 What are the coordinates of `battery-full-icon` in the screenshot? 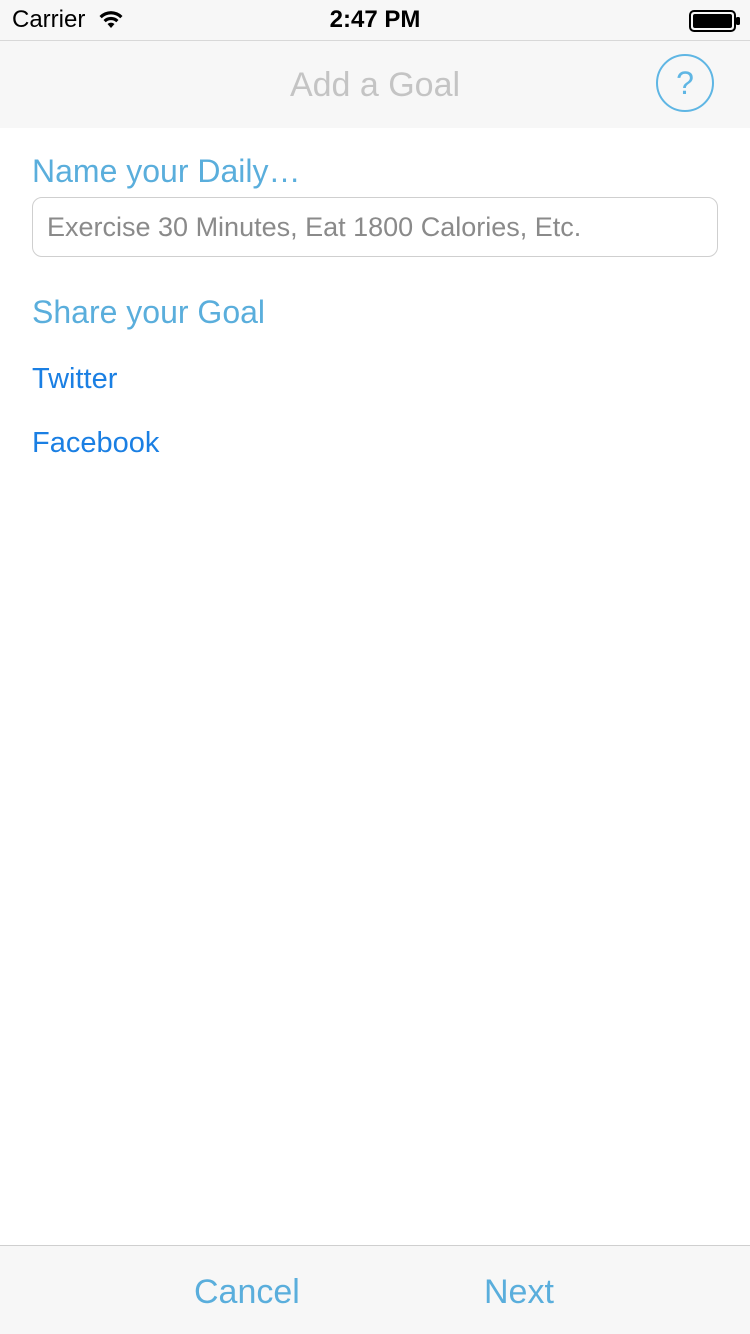 It's located at (714, 21).